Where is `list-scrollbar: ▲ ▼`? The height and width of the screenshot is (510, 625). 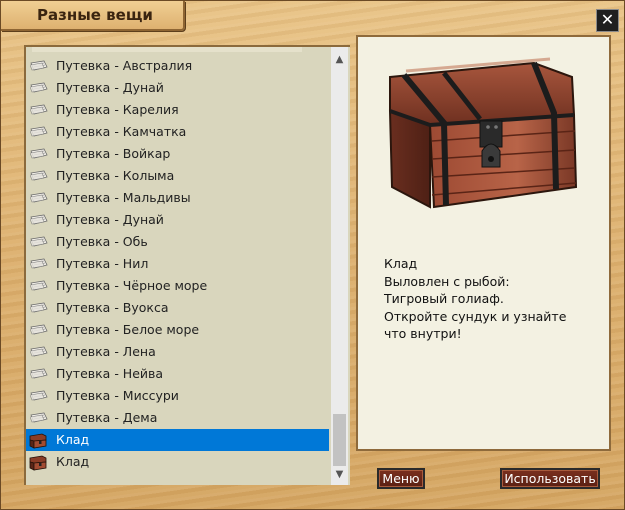
list-scrollbar: ▲ ▼ is located at coordinates (339, 266).